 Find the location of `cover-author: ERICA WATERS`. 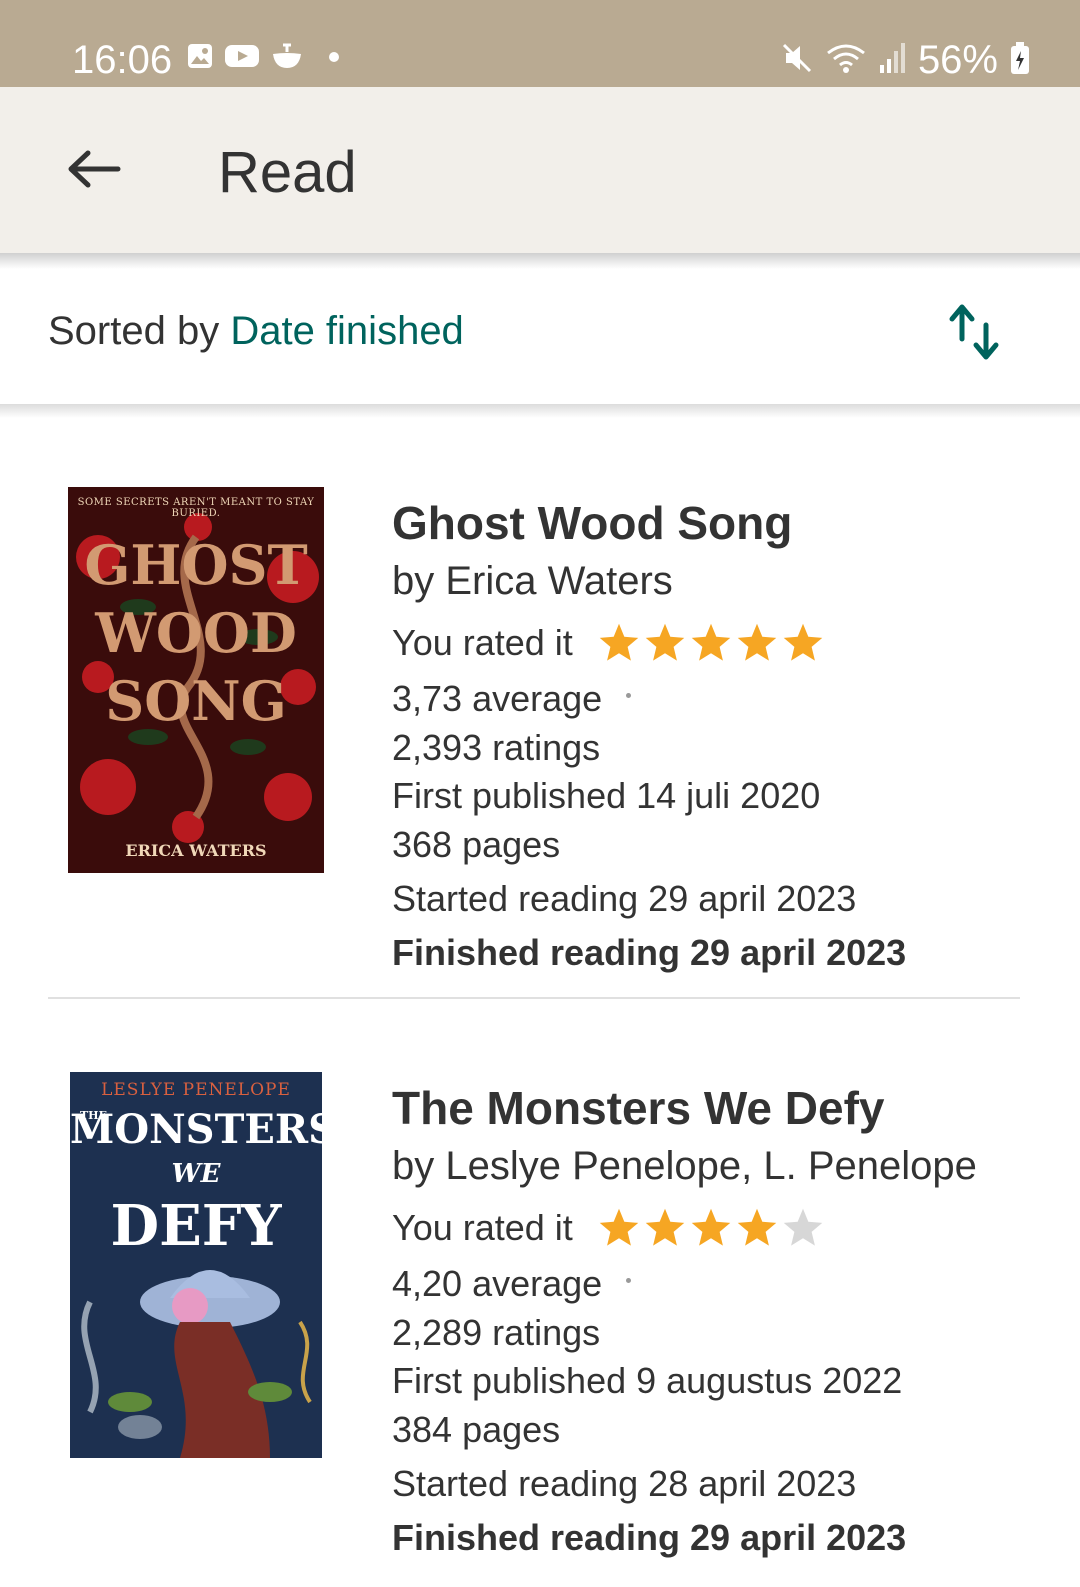

cover-author: ERICA WATERS is located at coordinates (196, 850).